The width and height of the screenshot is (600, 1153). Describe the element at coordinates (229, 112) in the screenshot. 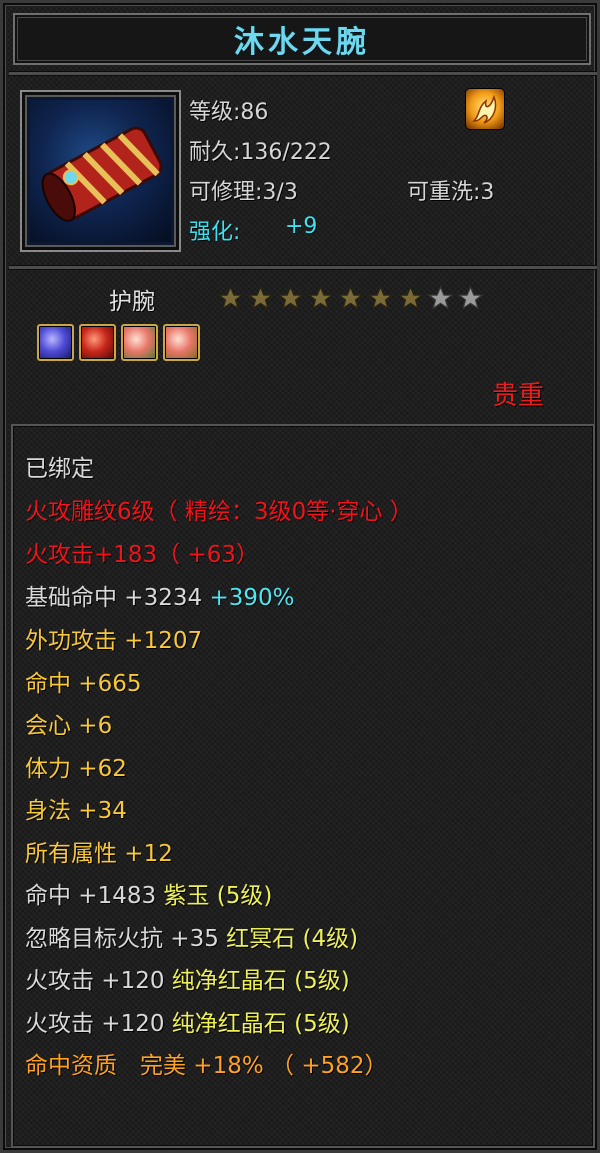

I see `level-value: 等级:86` at that location.